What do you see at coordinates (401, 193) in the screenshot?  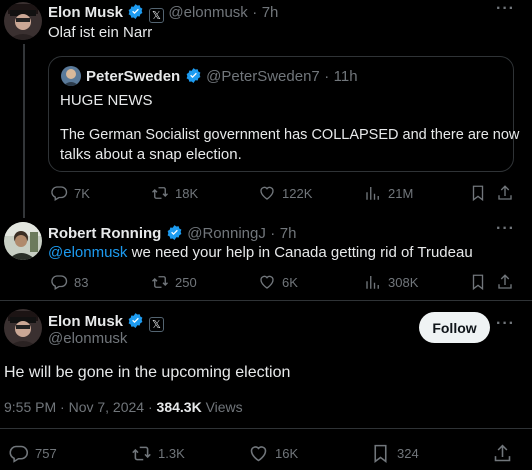 I see `view-count: 21M` at bounding box center [401, 193].